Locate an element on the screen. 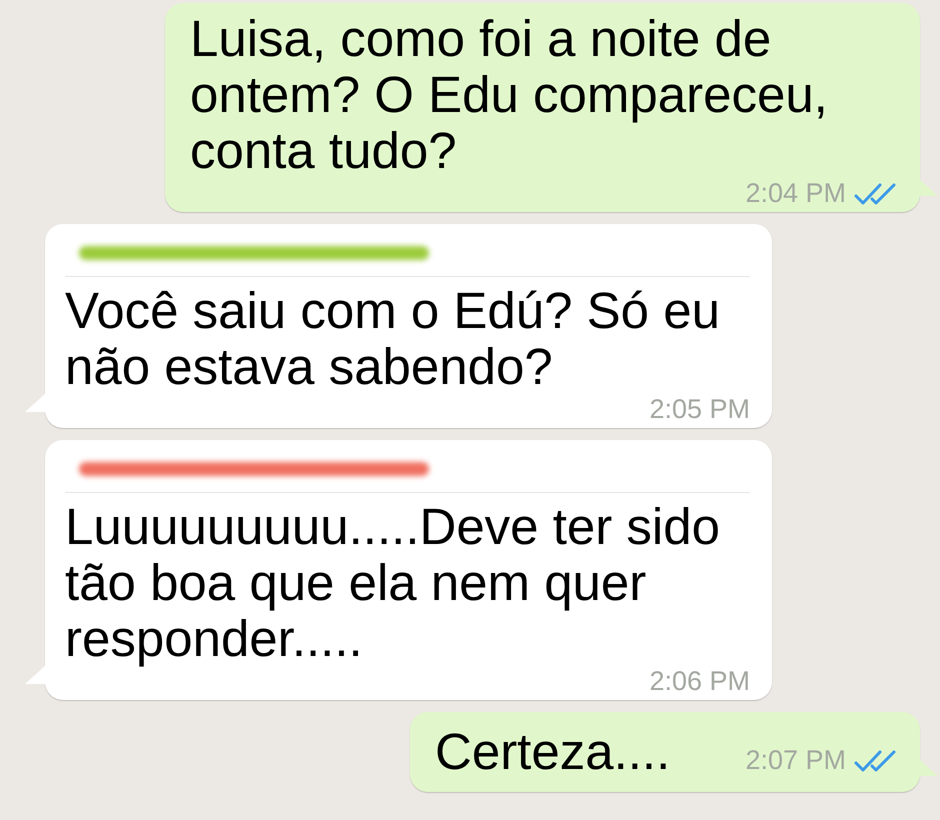 Image resolution: width=940 pixels, height=820 pixels. message-text: Luisa, como foi a noite de ontem? O Edu compareceu, conta tudo? is located at coordinates (509, 95).